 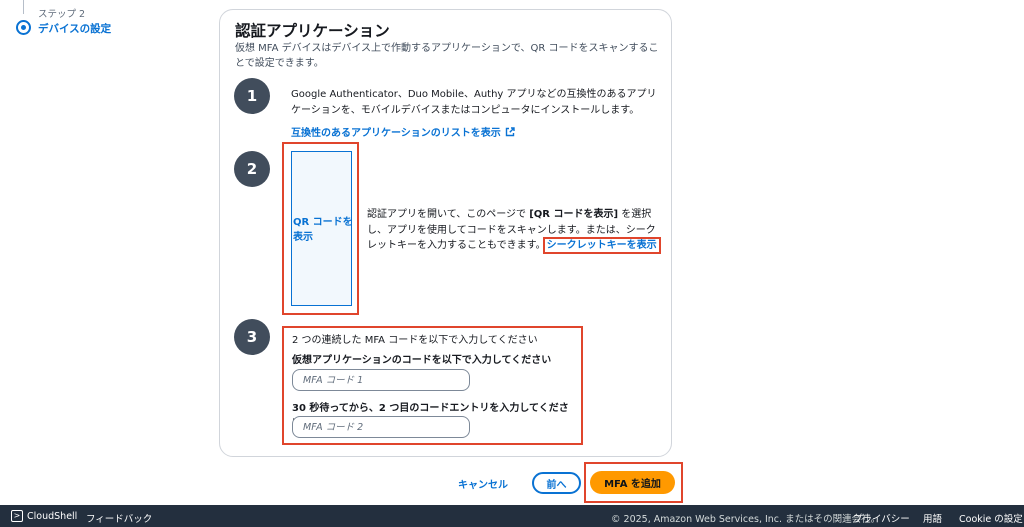 I want to click on qr-highlight-frame: QR コードを表示, so click(x=320, y=228).